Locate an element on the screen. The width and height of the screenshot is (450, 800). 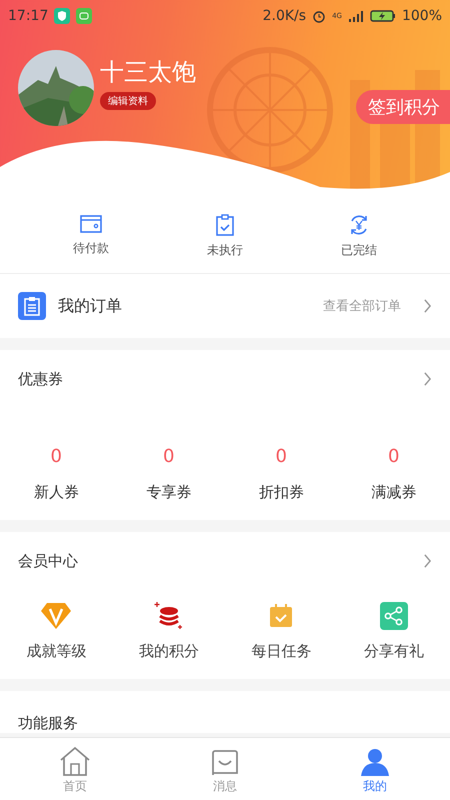
coupon-label: 折扣券 is located at coordinates (281, 492).